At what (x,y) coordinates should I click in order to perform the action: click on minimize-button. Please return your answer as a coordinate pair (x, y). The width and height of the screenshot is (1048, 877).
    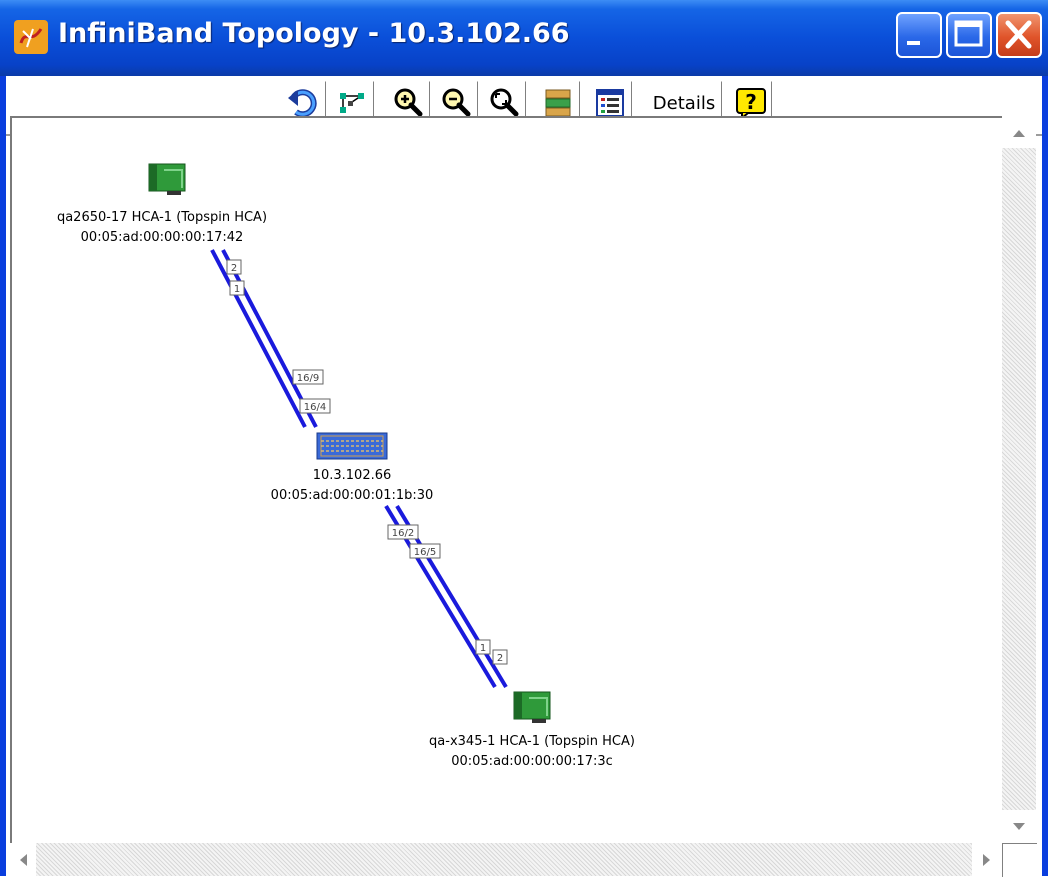
    Looking at the image, I should click on (919, 35).